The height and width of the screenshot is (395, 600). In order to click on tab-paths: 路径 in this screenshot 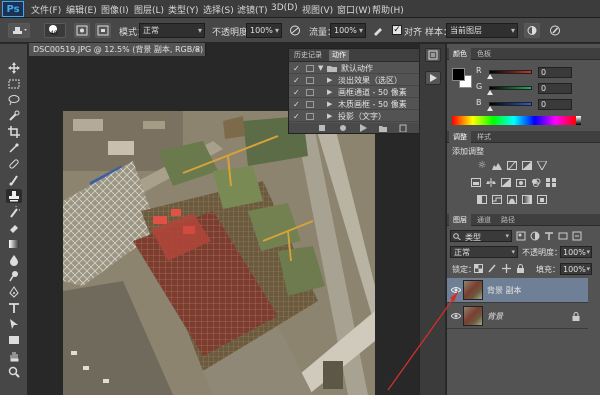, I will do `click(508, 220)`.